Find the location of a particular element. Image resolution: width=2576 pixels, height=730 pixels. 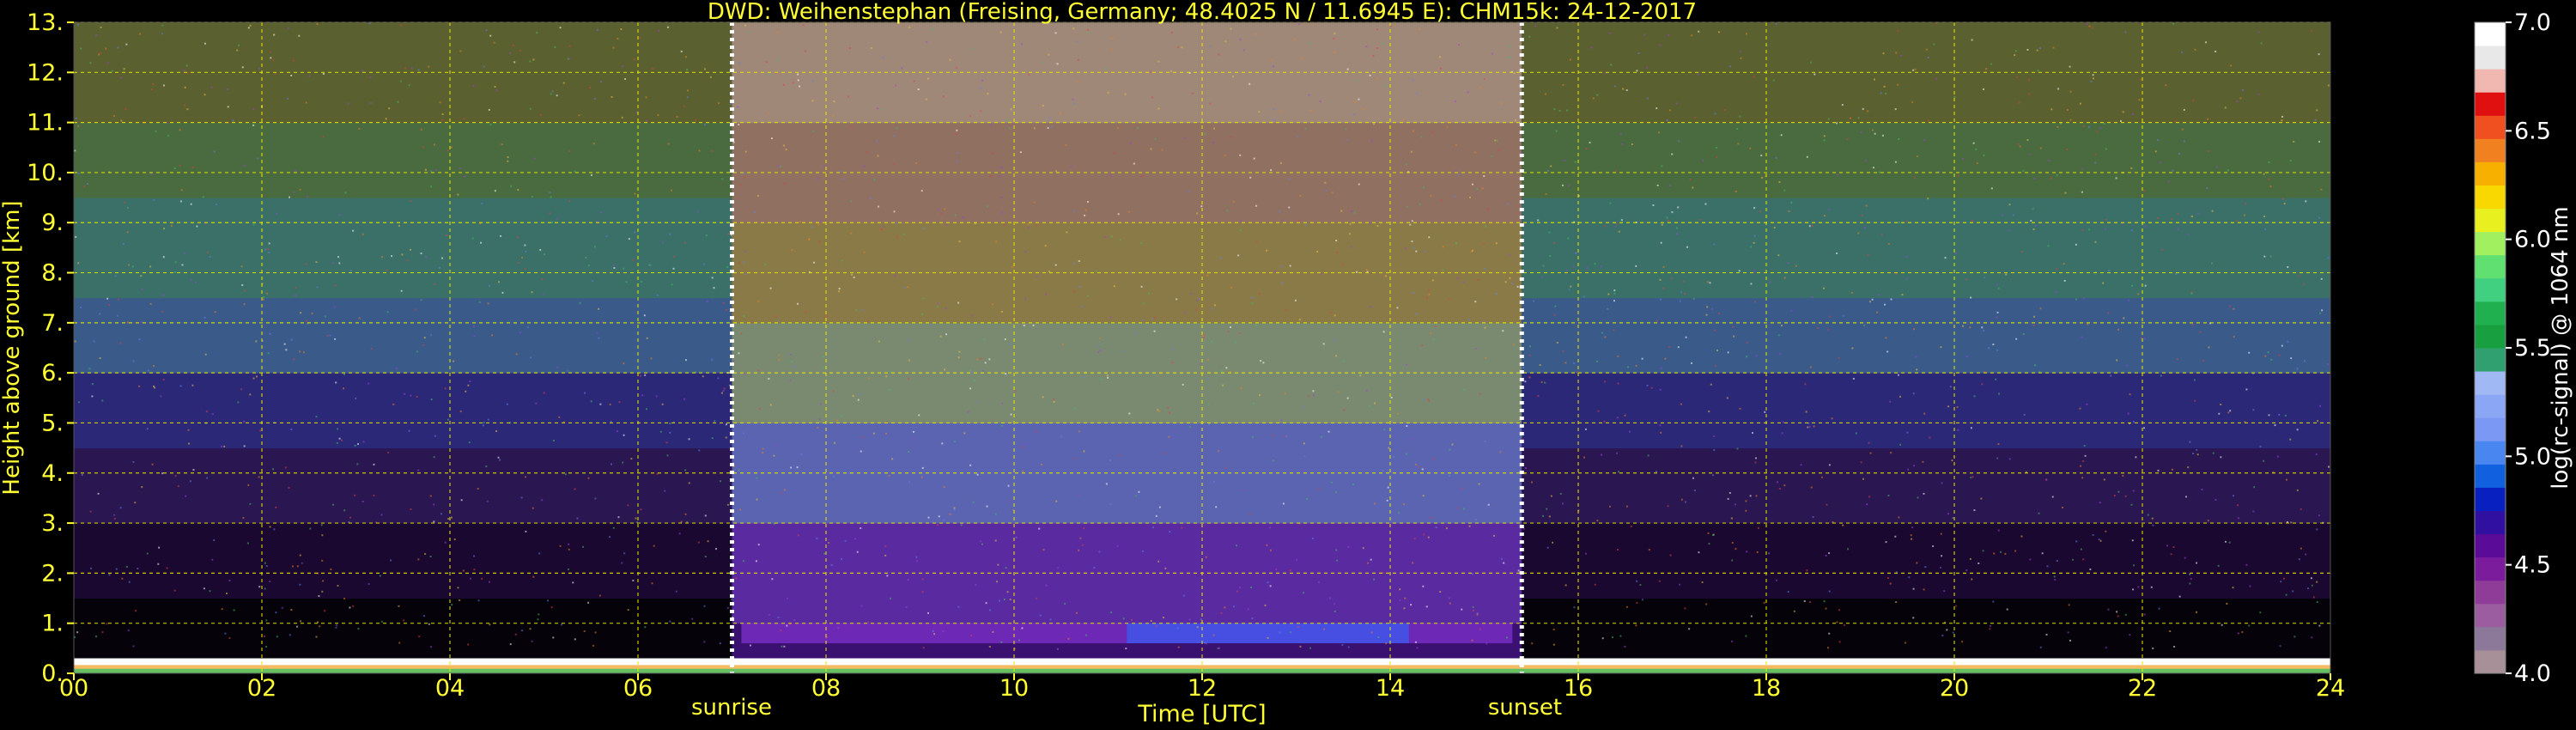

y-tick-label: 9. is located at coordinates (52, 223).